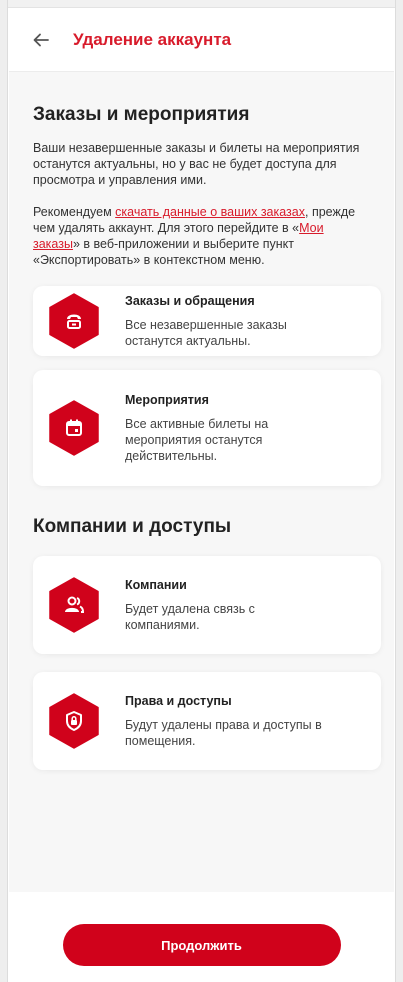 Image resolution: width=403 pixels, height=982 pixels. What do you see at coordinates (210, 212) in the screenshot?
I see `download-orders-link: скачать данные о ваших заказах` at bounding box center [210, 212].